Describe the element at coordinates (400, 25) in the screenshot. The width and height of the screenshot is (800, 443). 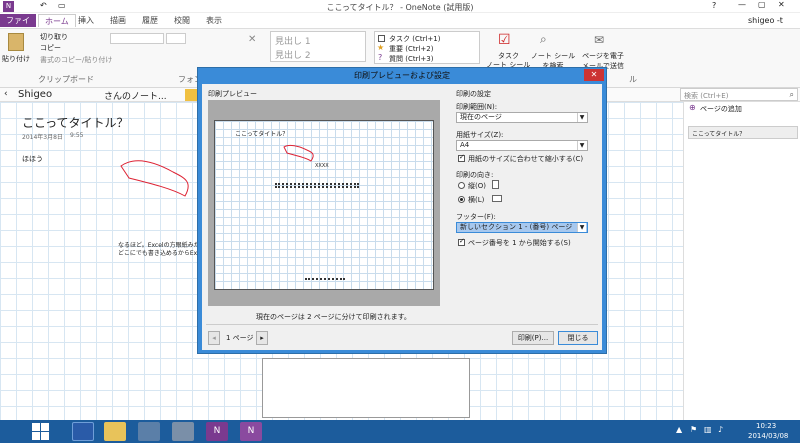
I see `ribbon-tabs: ファイル ホーム 挿入 描画 履歴 校閲 表示 shigeo -t` at that location.